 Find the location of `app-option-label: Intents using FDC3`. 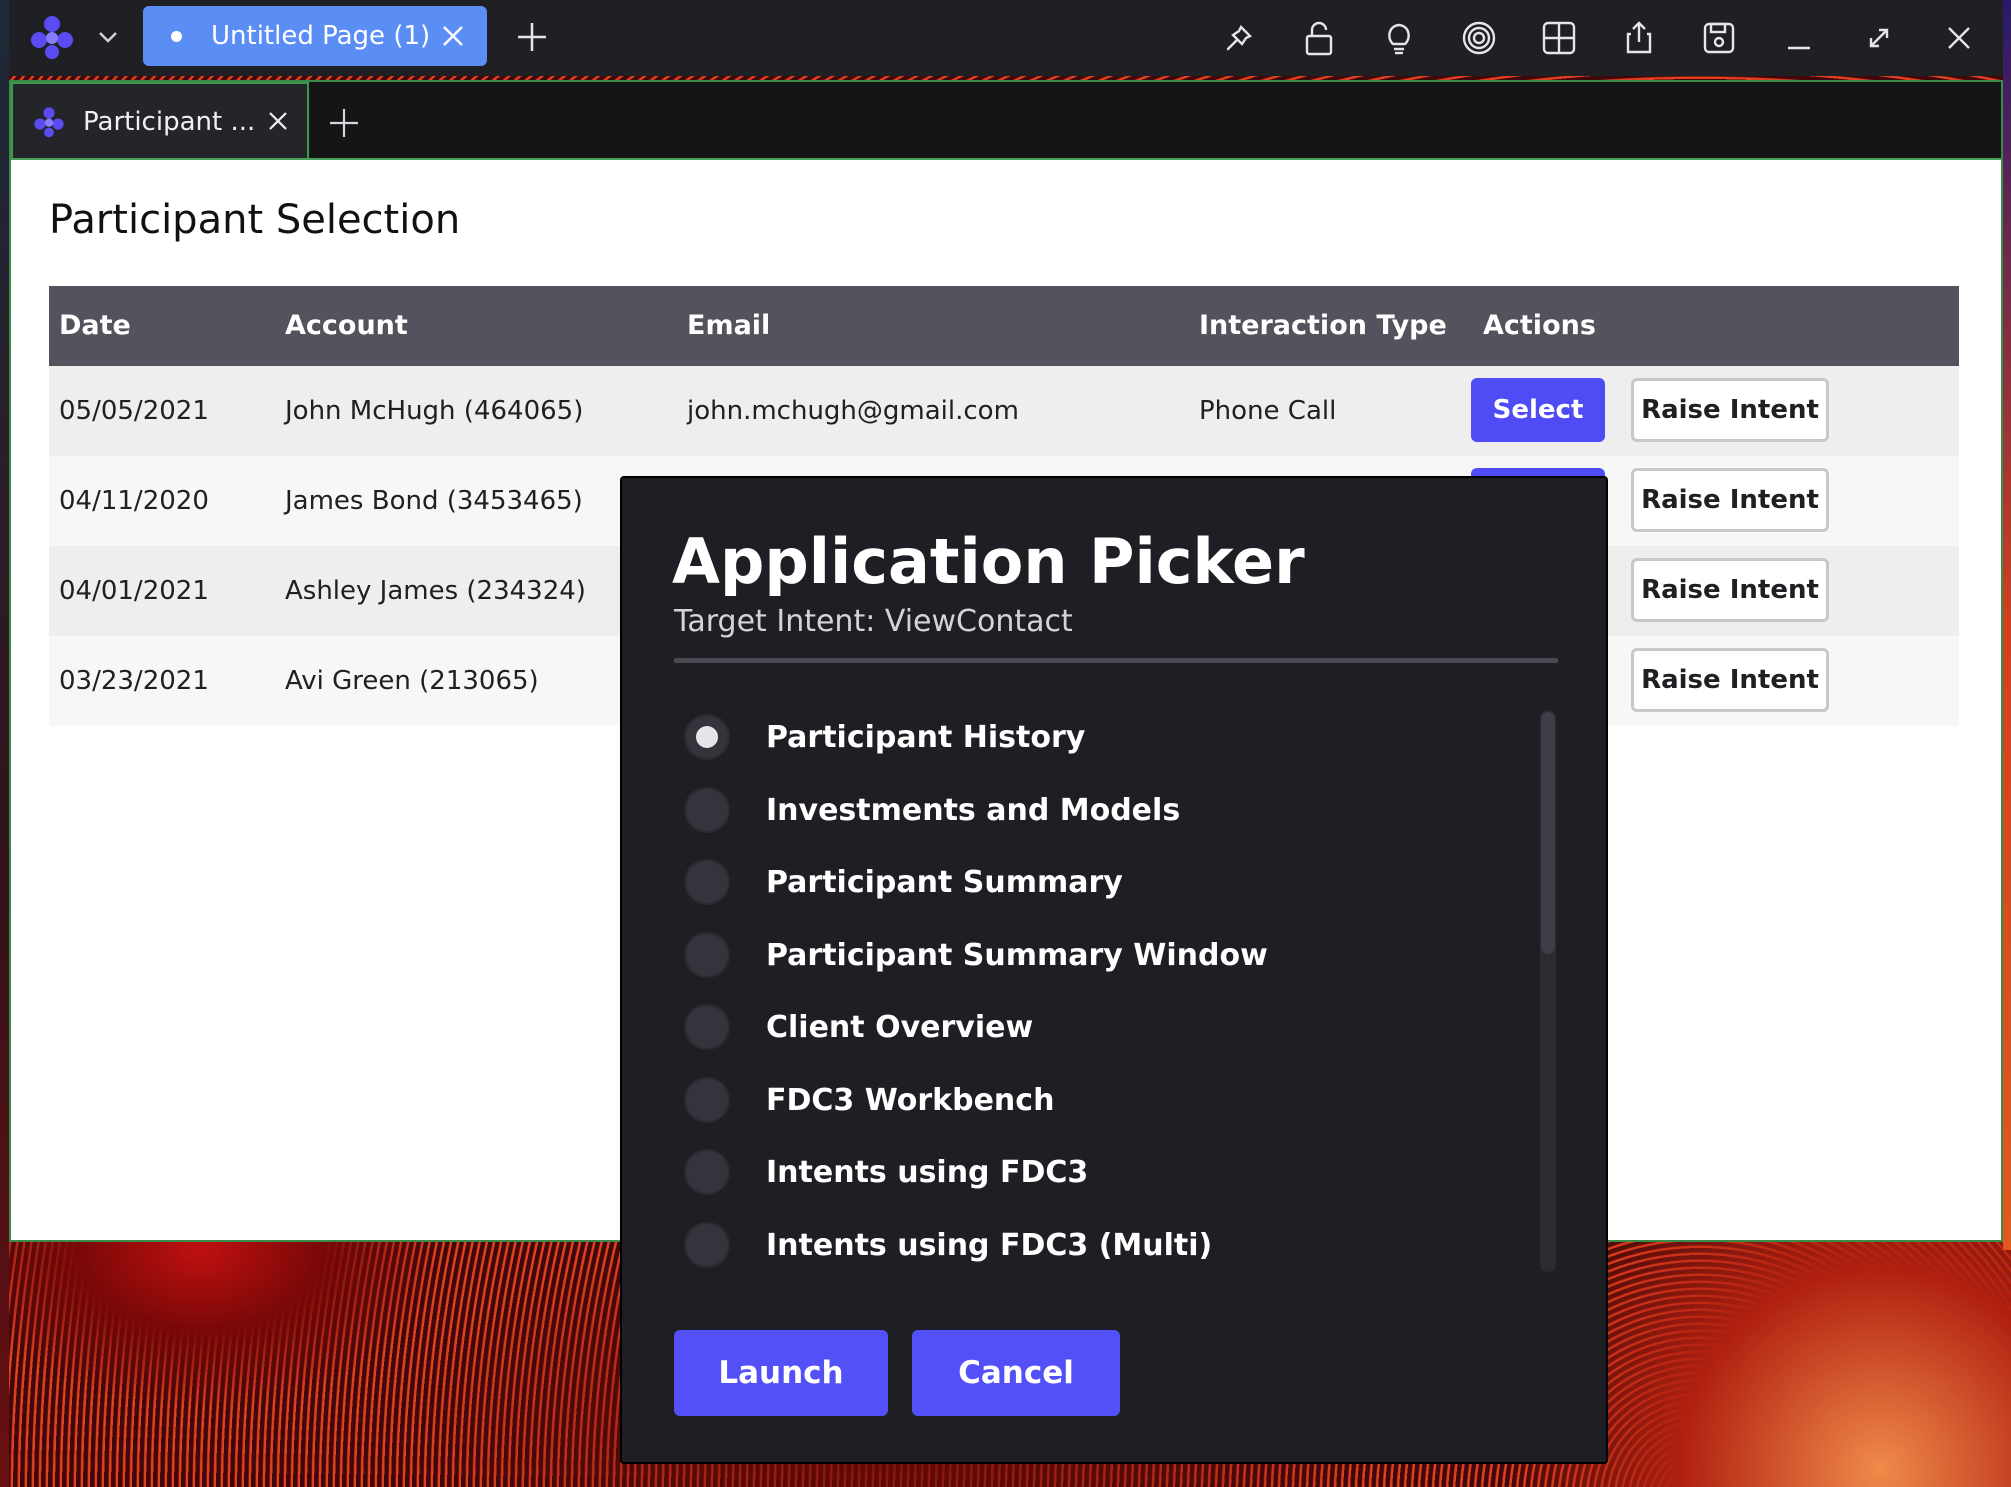

app-option-label: Intents using FDC3 is located at coordinates (927, 1173).